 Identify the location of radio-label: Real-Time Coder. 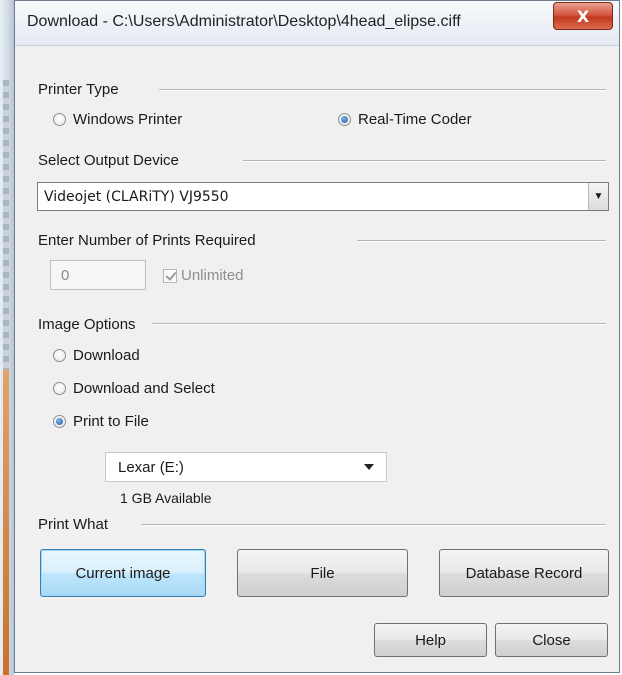
(415, 119).